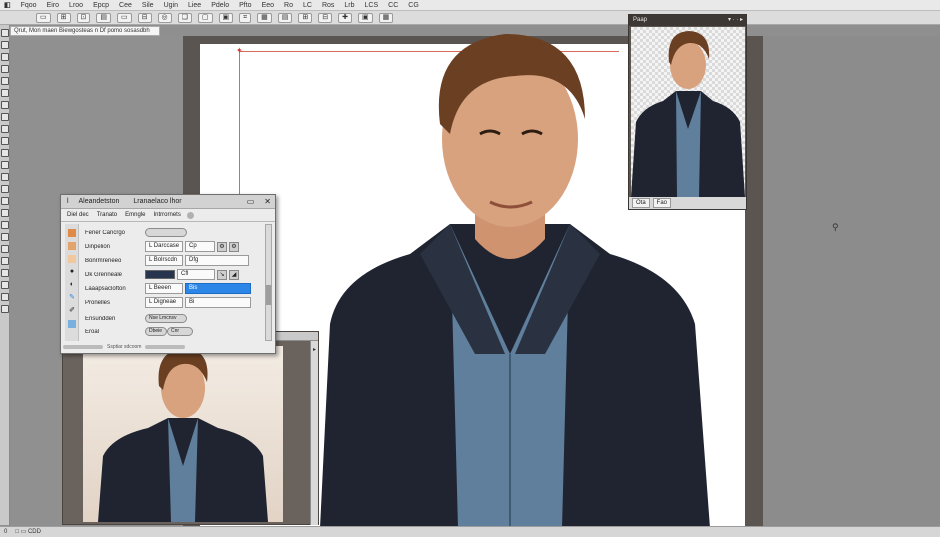  What do you see at coordinates (220, 5) in the screenshot?
I see `menu-item: Pdelo` at bounding box center [220, 5].